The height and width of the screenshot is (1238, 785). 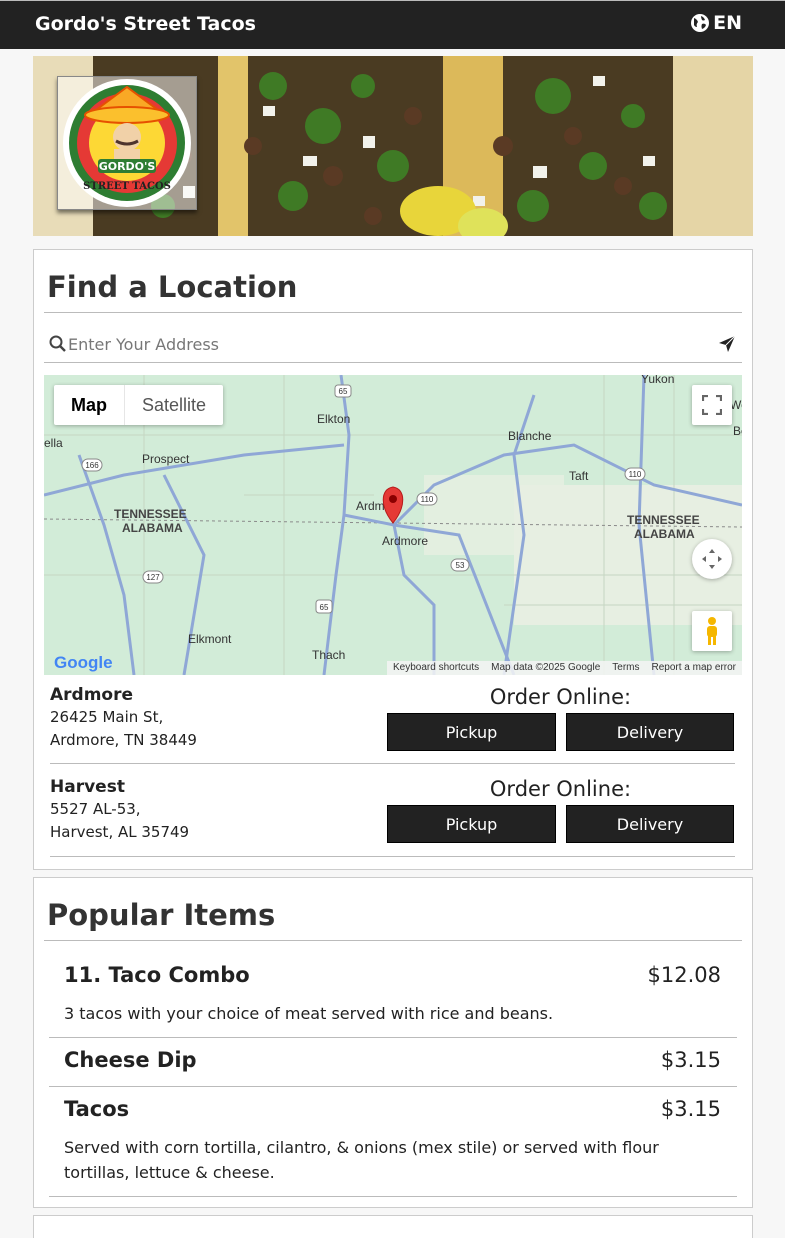 What do you see at coordinates (97, 1109) in the screenshot?
I see `menu-item-name: Tacos` at bounding box center [97, 1109].